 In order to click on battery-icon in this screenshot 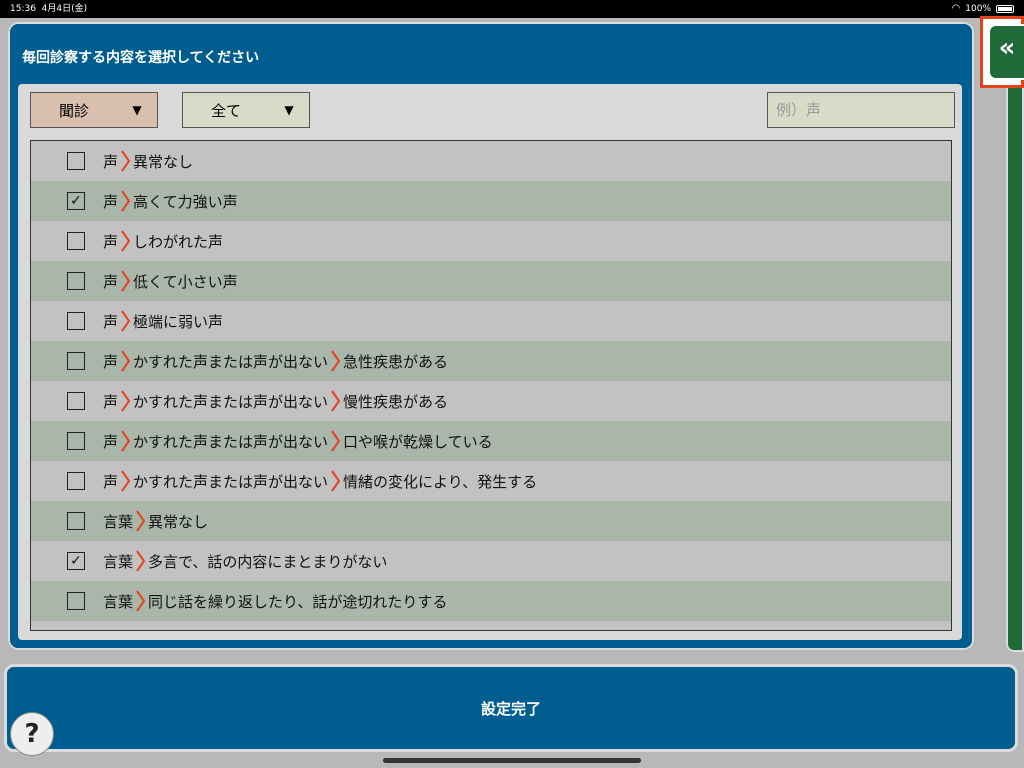, I will do `click(1005, 9)`.